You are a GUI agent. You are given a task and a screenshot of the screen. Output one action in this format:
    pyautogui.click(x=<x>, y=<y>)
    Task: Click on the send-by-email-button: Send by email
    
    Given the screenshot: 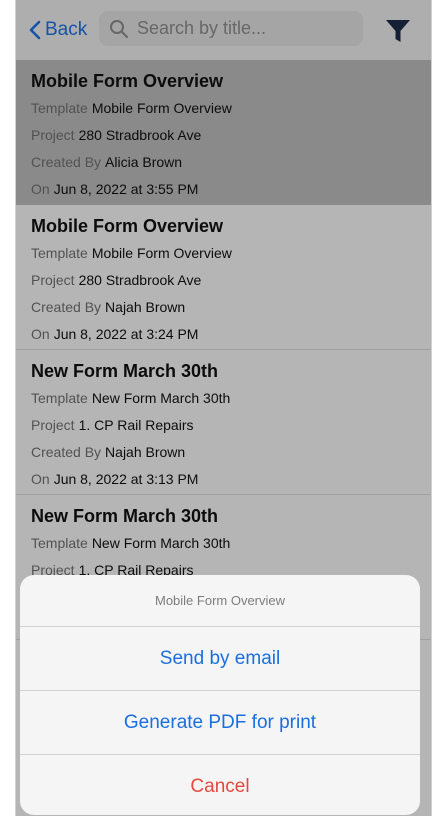 What is the action you would take?
    pyautogui.click(x=220, y=659)
    